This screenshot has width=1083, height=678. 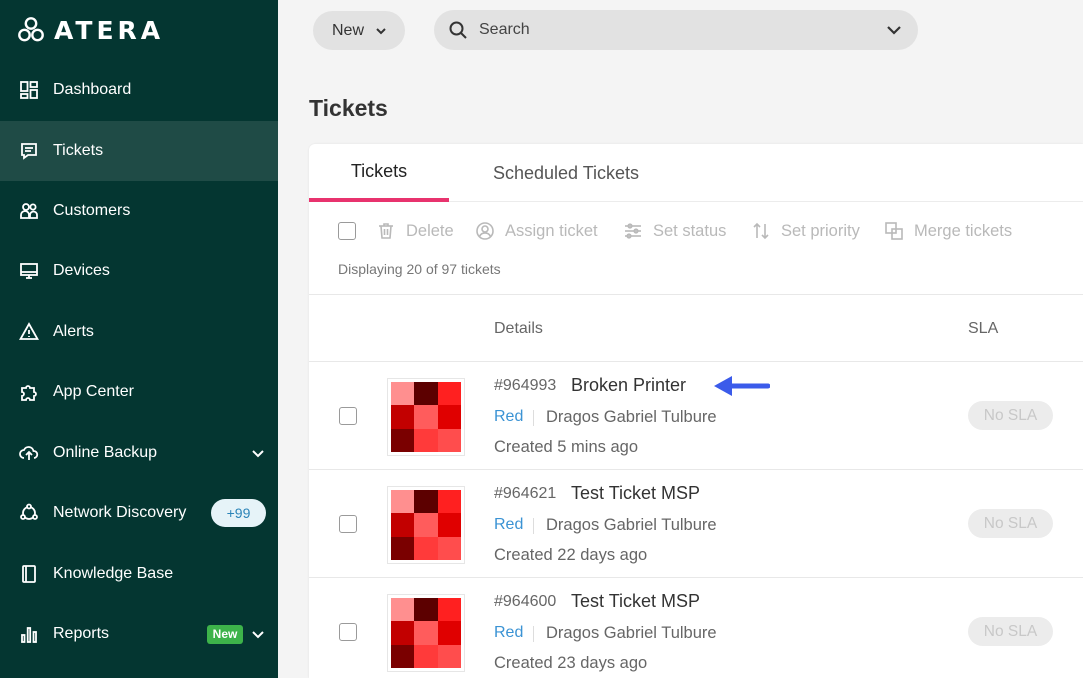 I want to click on delete-label: Delete, so click(x=430, y=230).